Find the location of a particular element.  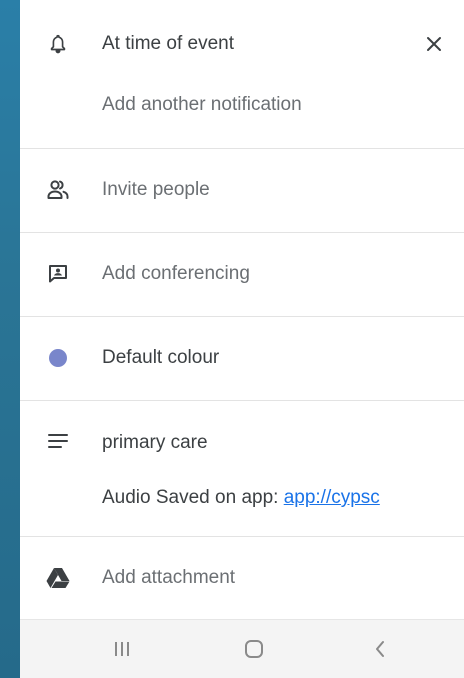

add-notification-button: Add another notification is located at coordinates (202, 105).